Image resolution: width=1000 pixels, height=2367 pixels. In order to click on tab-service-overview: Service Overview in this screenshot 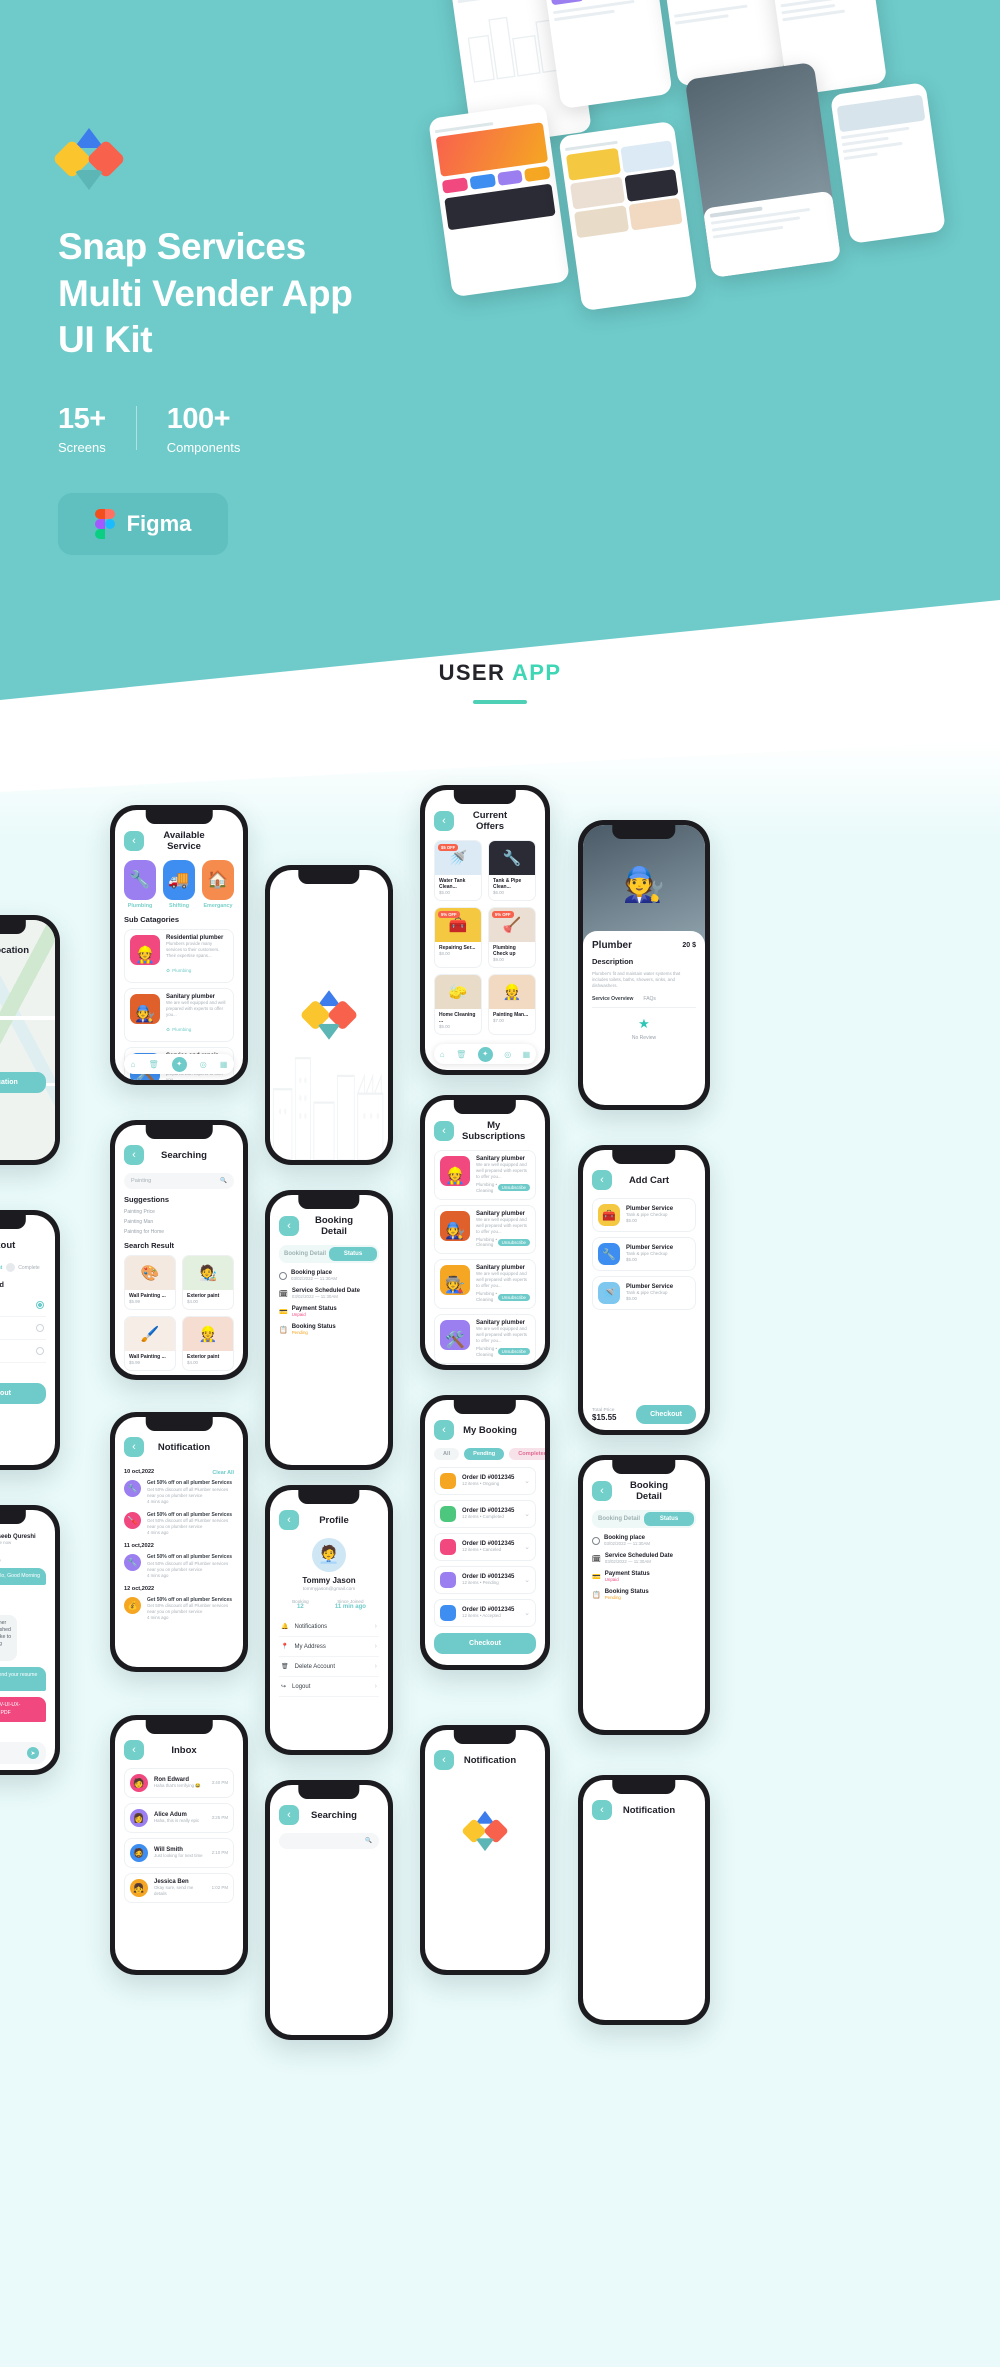, I will do `click(612, 999)`.